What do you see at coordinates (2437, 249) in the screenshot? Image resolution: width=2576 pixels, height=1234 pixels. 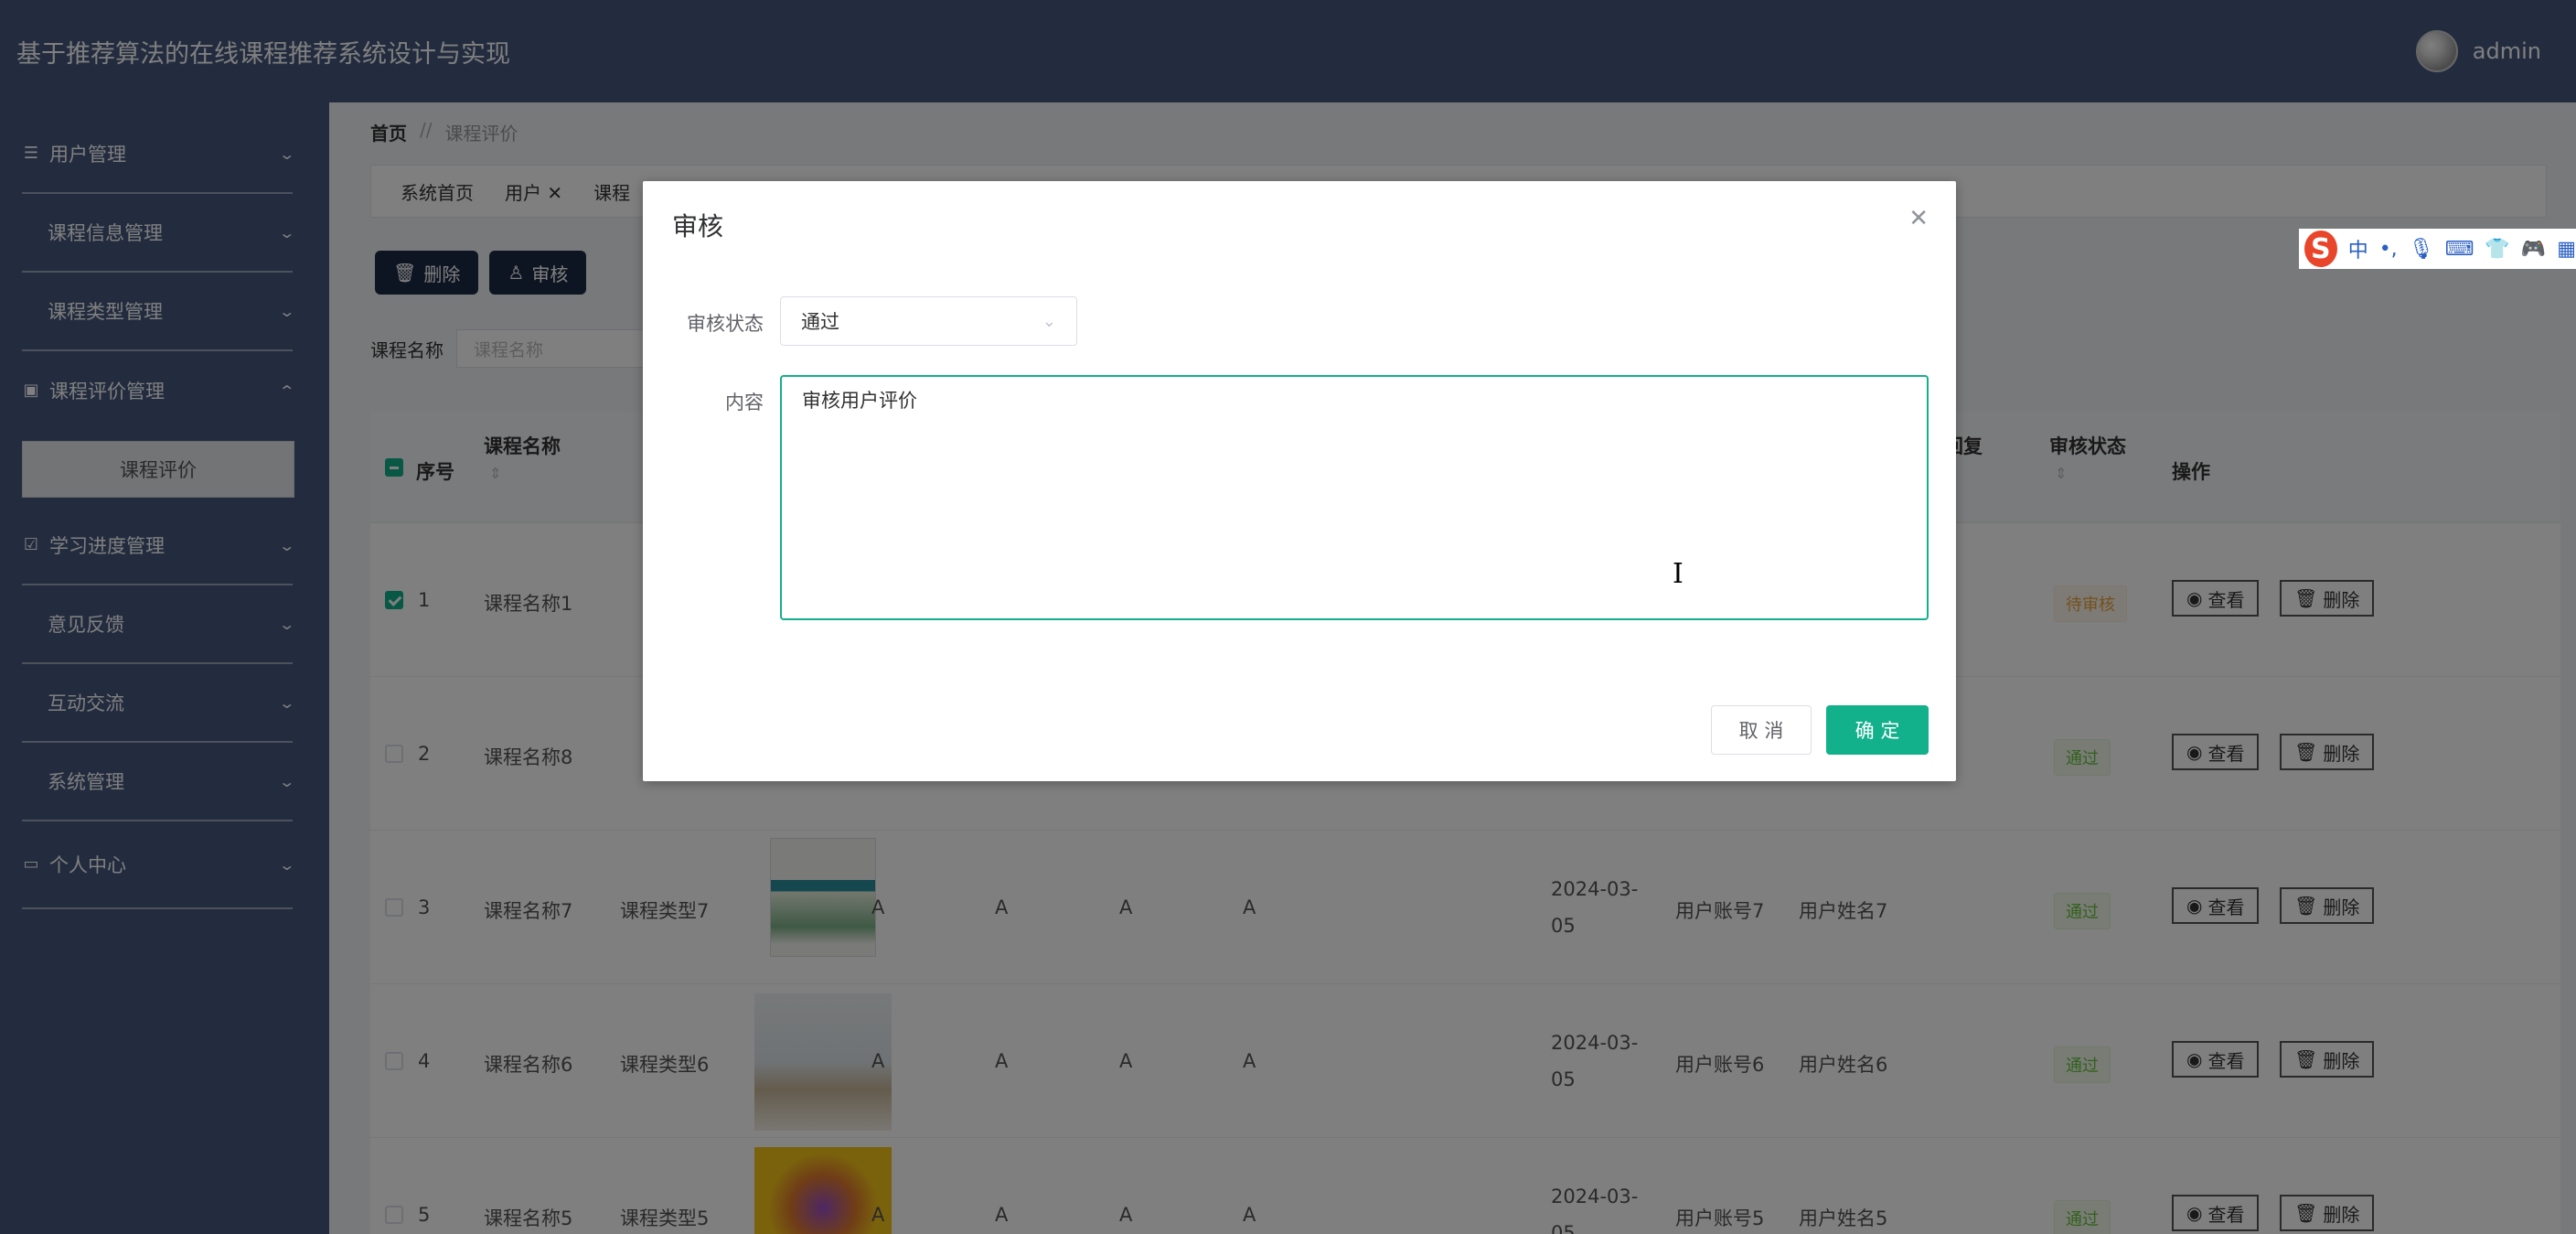 I see `ime-toolbar: S 中 •, 🎙 ⌨ 👕 🎮 ▦` at bounding box center [2437, 249].